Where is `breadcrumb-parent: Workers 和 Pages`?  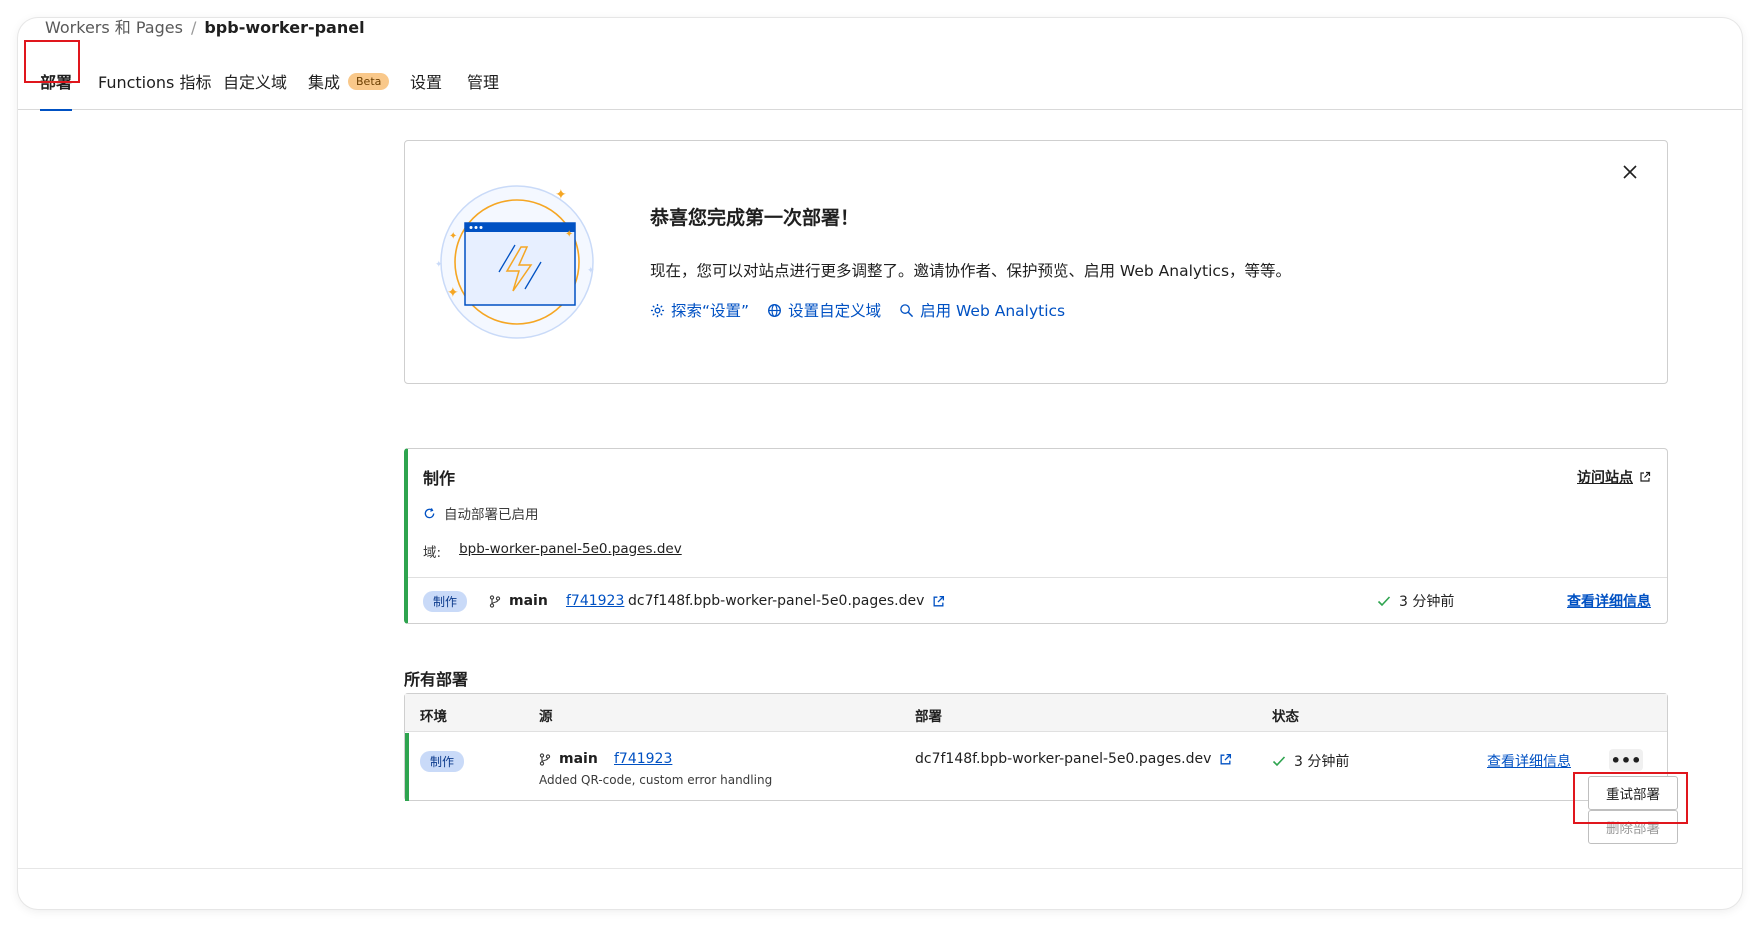 breadcrumb-parent: Workers 和 Pages is located at coordinates (114, 27).